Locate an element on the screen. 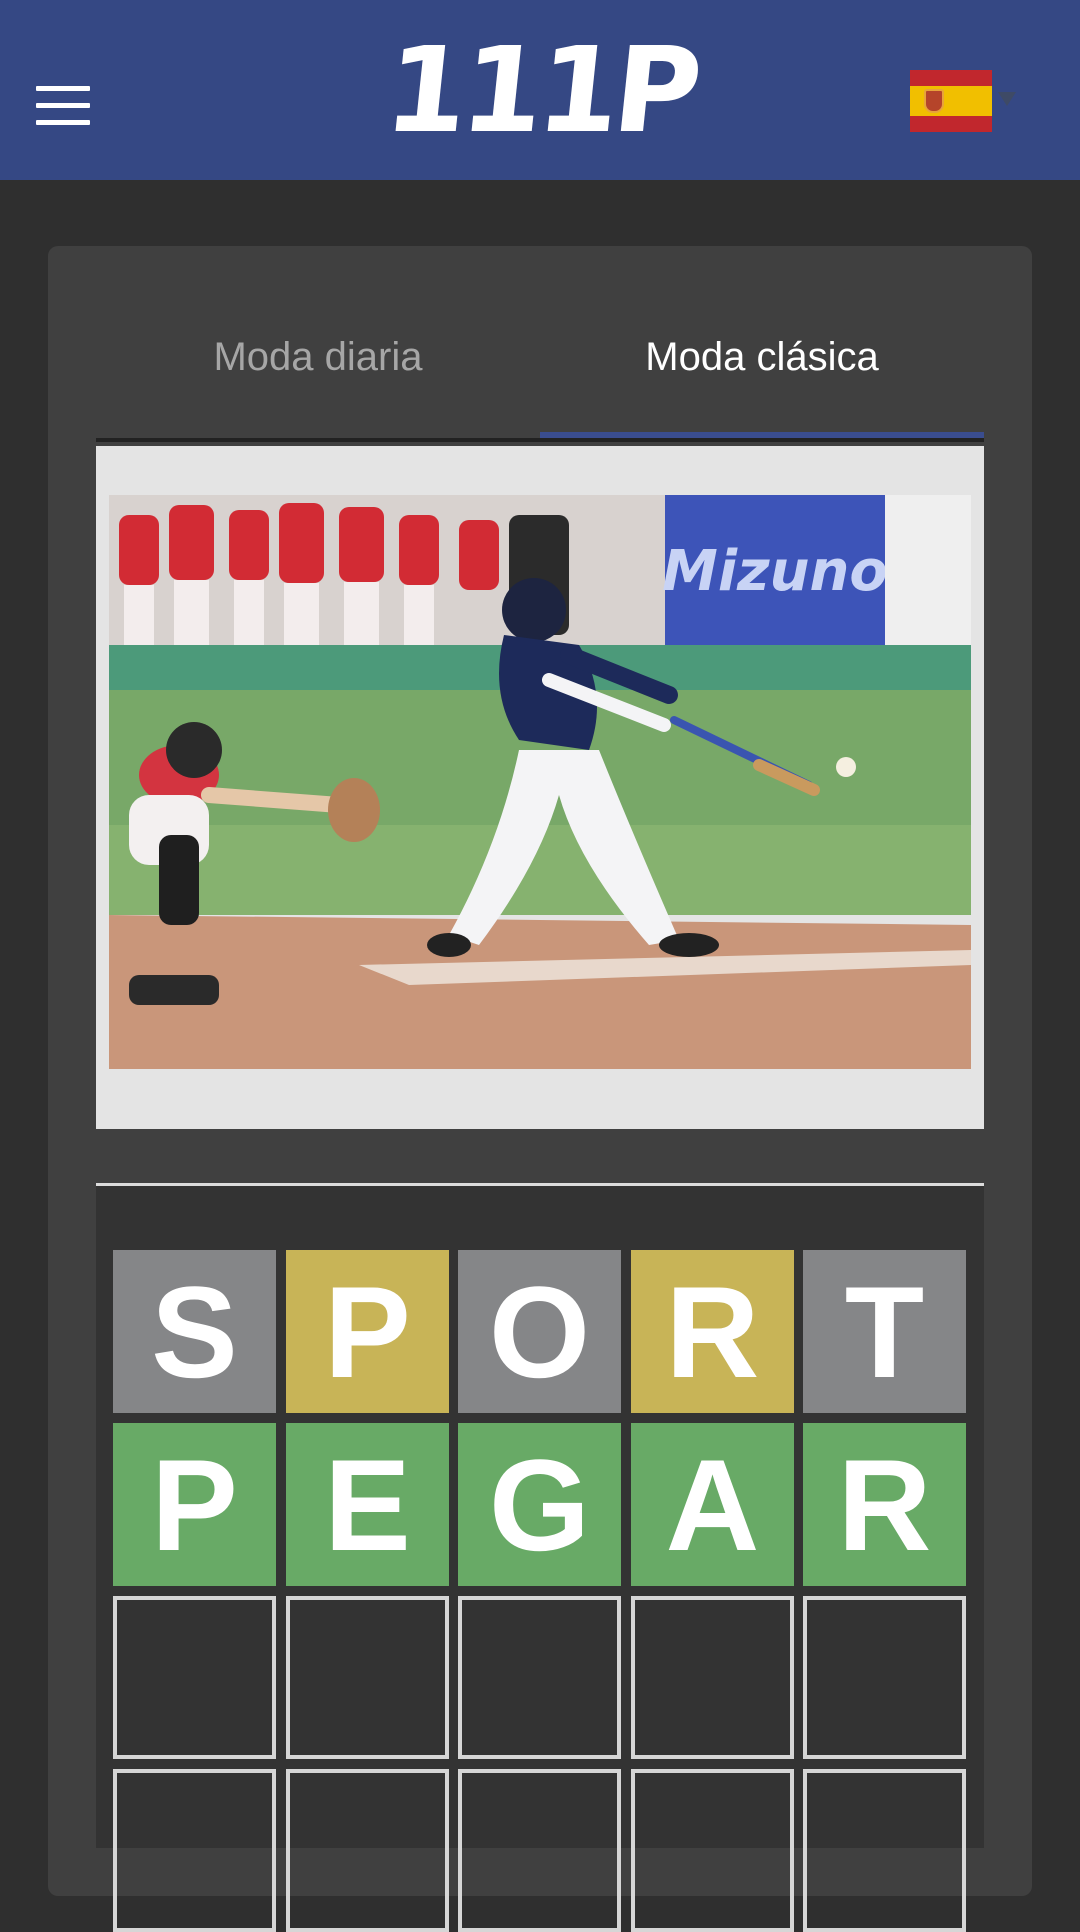 The width and height of the screenshot is (1080, 1932). spain-flag-icon is located at coordinates (951, 101).